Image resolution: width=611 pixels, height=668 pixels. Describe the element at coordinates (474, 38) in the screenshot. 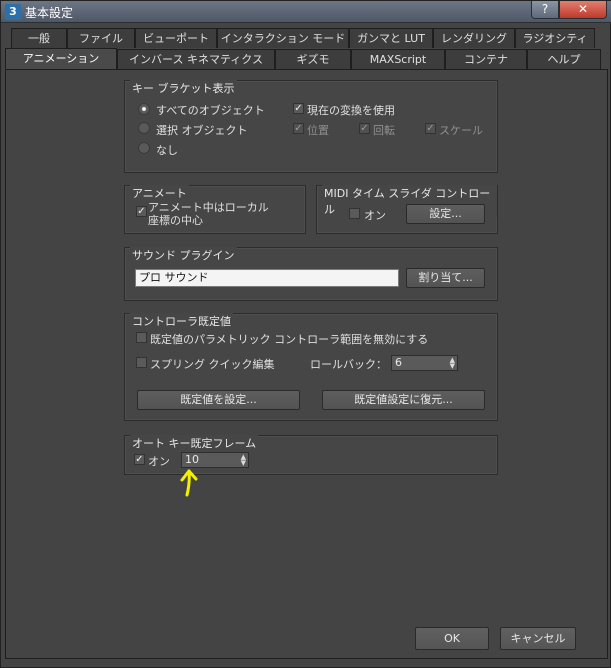

I see `tab-rendering: レンダリング` at that location.